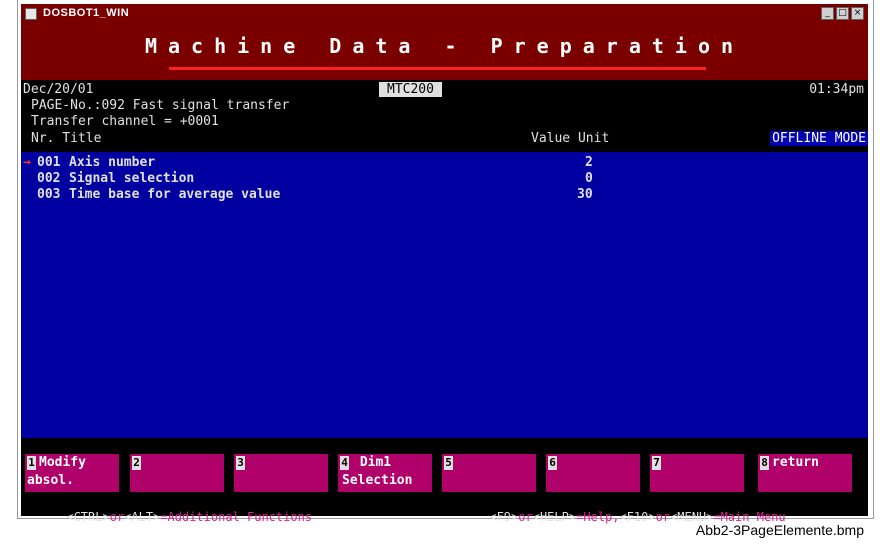 Image resolution: width=880 pixels, height=548 pixels. What do you see at coordinates (410, 89) in the screenshot?
I see `model-badge: MTC200` at bounding box center [410, 89].